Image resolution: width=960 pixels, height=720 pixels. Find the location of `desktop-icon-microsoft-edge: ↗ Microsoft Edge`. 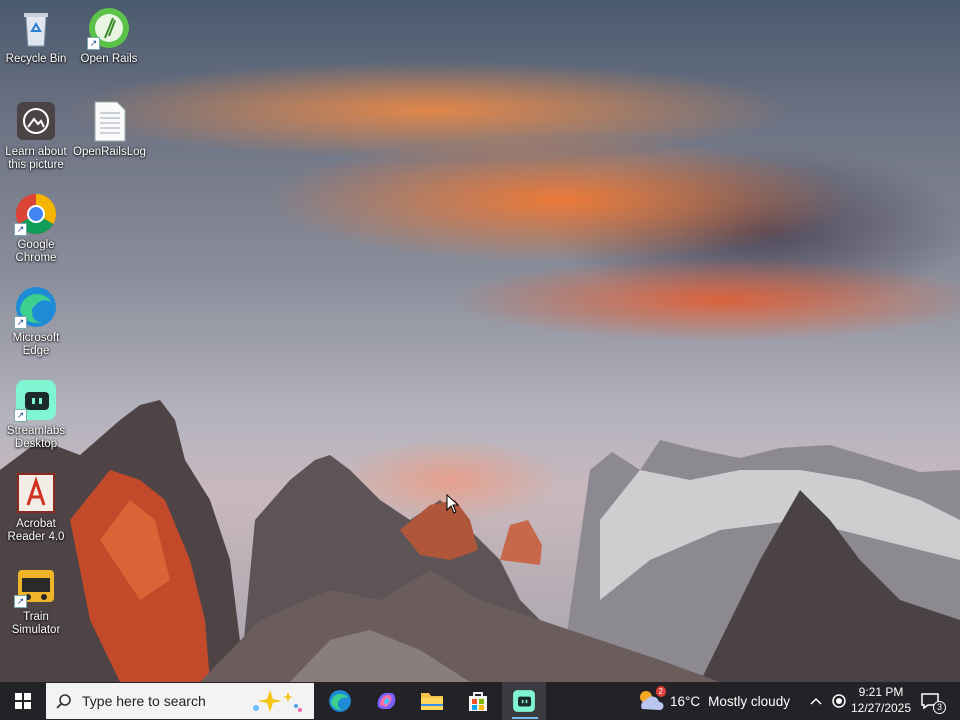

desktop-icon-microsoft-edge: ↗ Microsoft Edge is located at coordinates (36, 321).